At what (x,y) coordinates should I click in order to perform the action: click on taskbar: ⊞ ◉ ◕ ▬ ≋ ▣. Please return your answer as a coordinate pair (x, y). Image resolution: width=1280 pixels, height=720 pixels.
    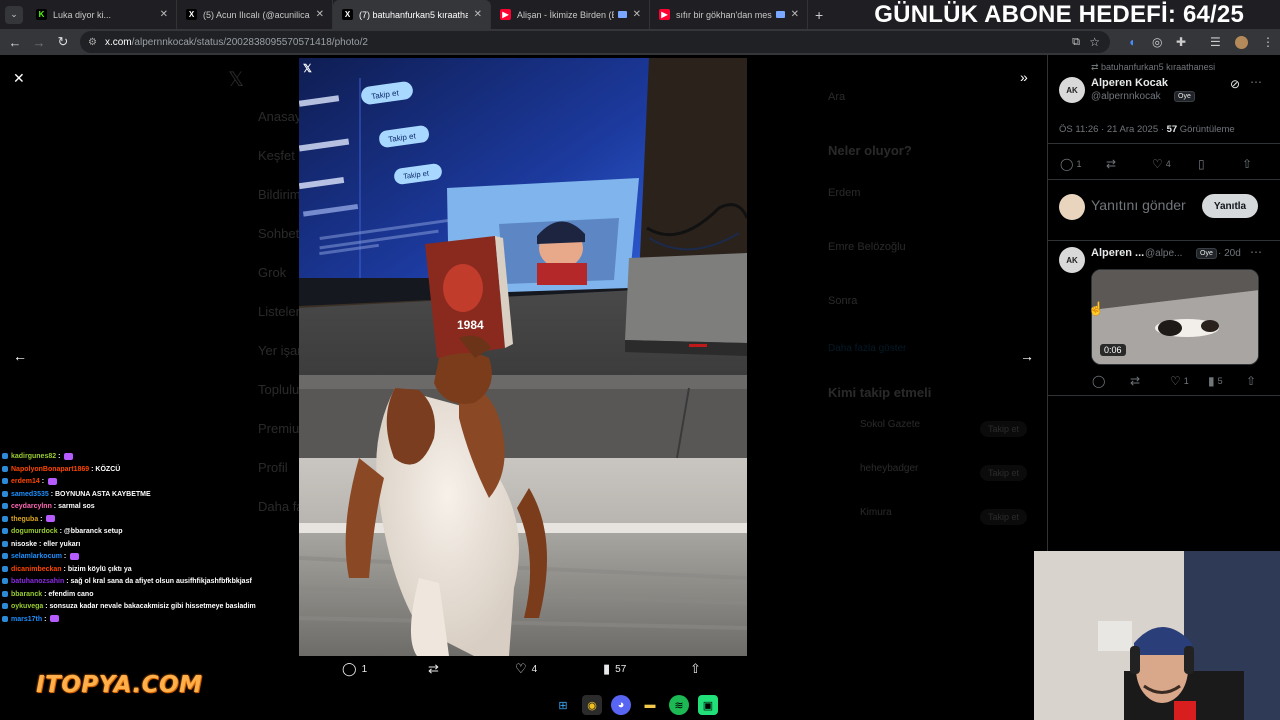
    Looking at the image, I should click on (635, 705).